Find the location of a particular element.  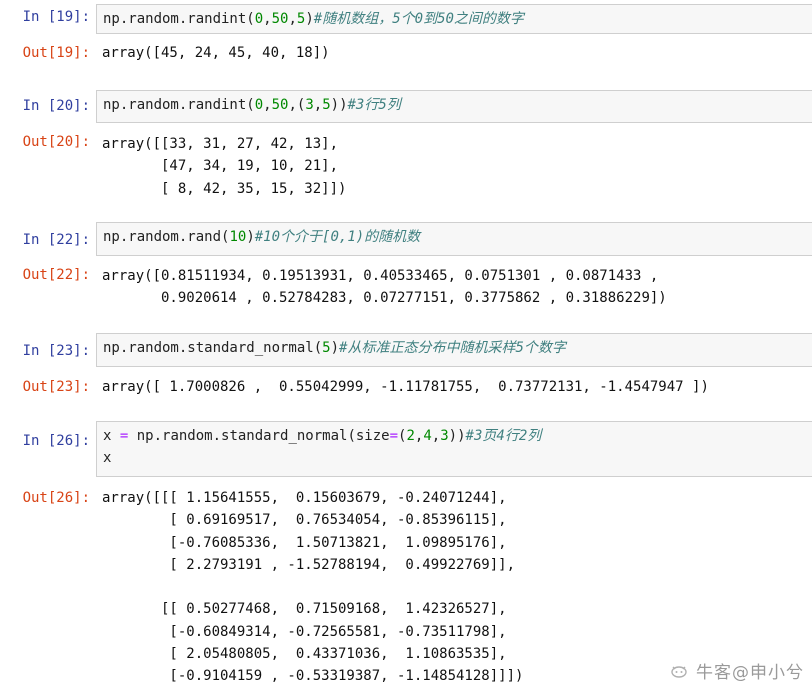

watermark: 牛客@申小兮 is located at coordinates (736, 670).